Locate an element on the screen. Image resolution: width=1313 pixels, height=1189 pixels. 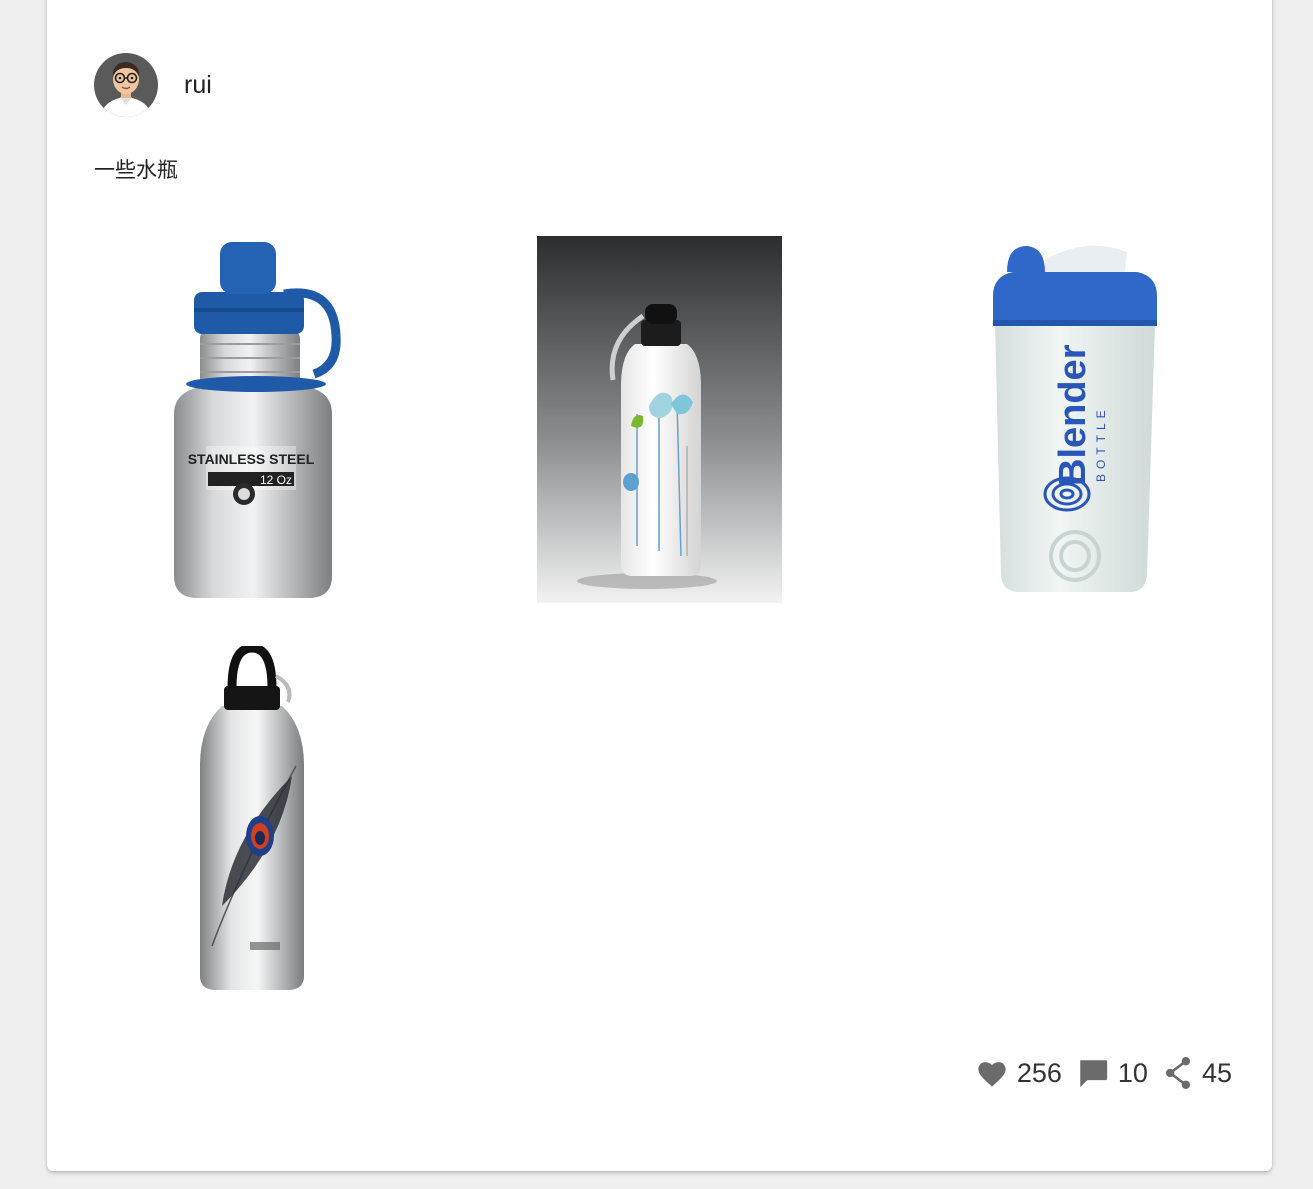
bottle-label-line2: 12 Oz is located at coordinates (276, 480).